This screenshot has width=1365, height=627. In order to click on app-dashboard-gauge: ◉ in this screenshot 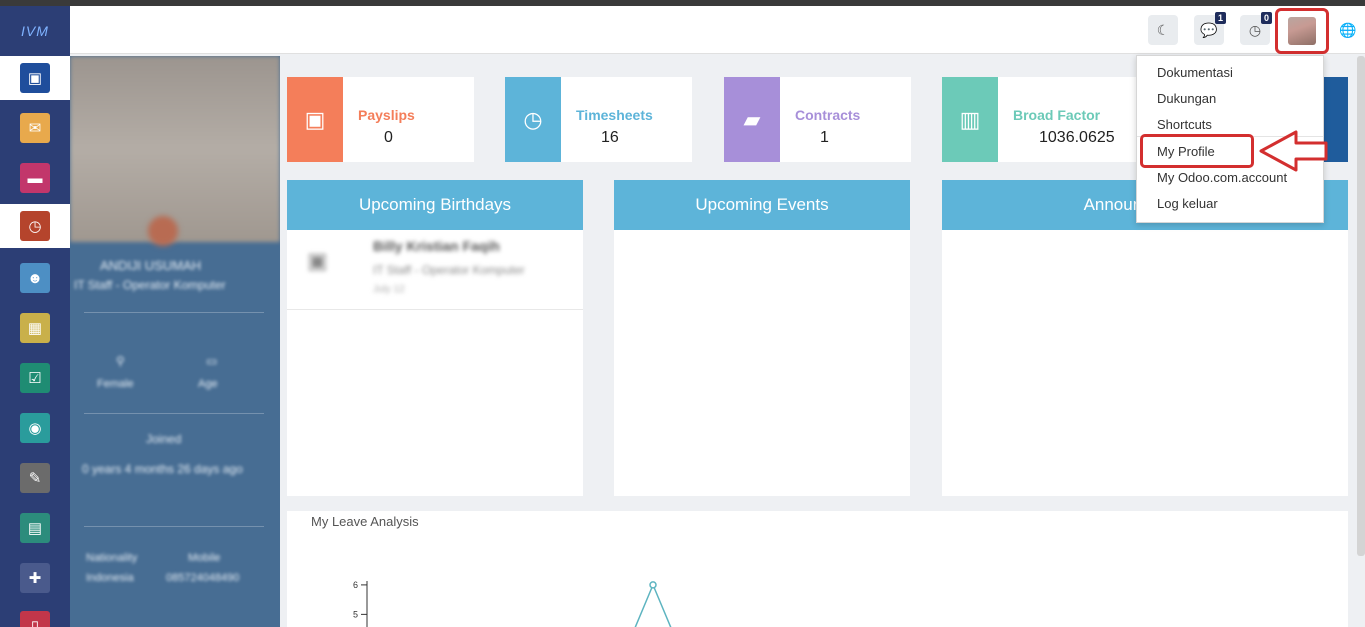, I will do `click(35, 428)`.